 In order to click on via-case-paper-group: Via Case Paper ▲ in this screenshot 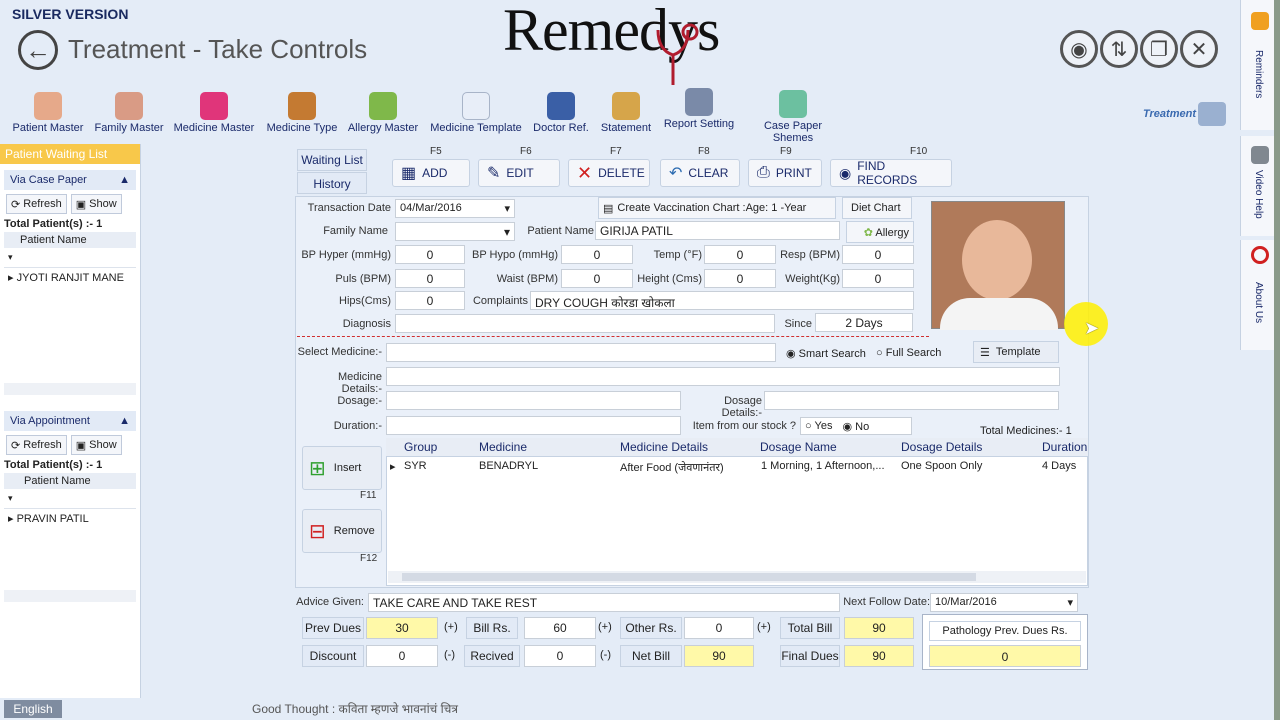, I will do `click(70, 180)`.